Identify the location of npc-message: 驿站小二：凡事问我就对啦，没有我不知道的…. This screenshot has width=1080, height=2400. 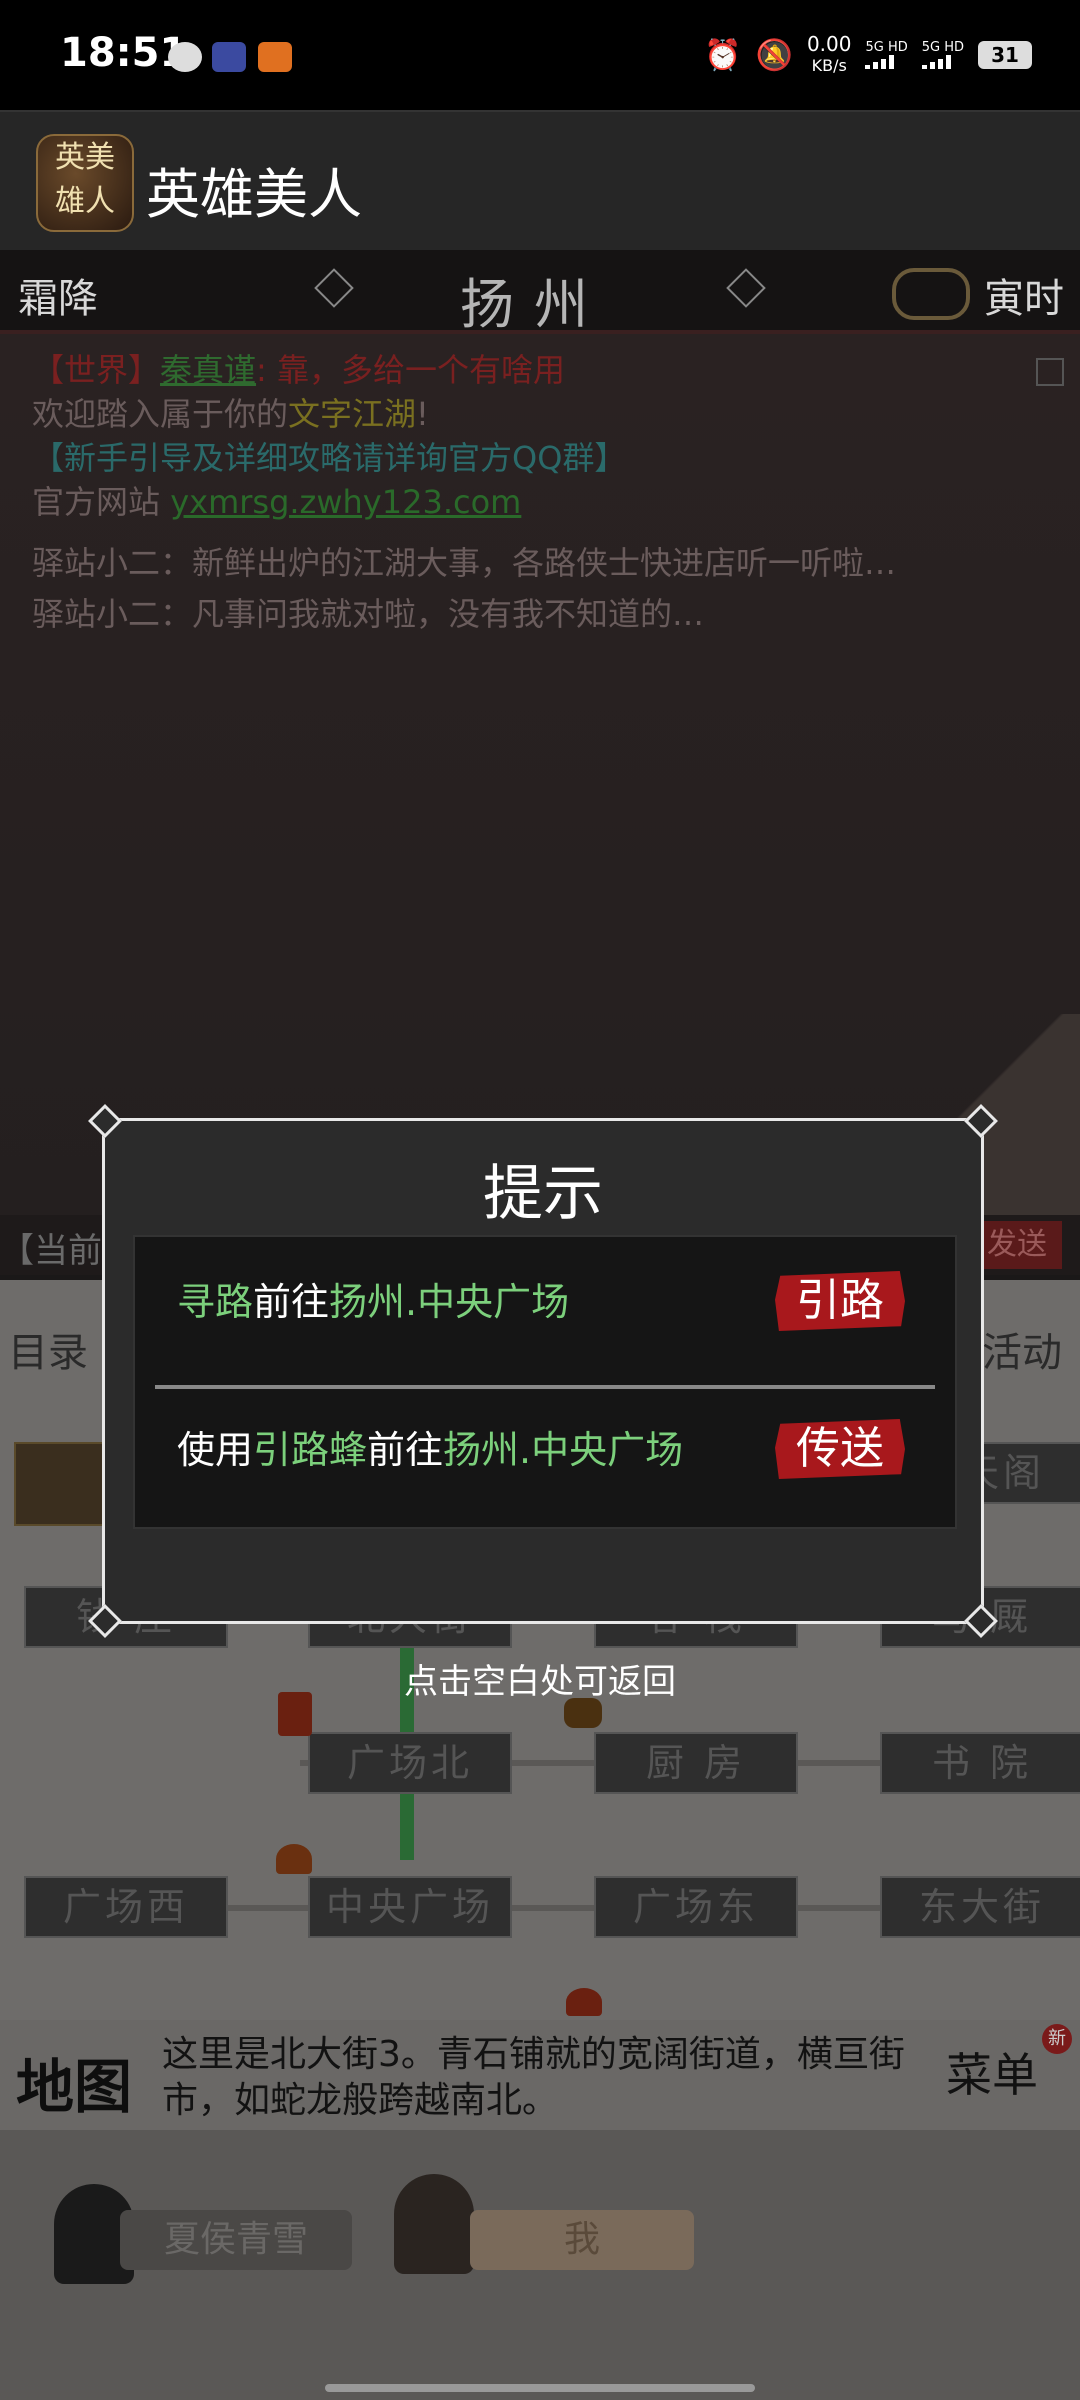
(368, 614).